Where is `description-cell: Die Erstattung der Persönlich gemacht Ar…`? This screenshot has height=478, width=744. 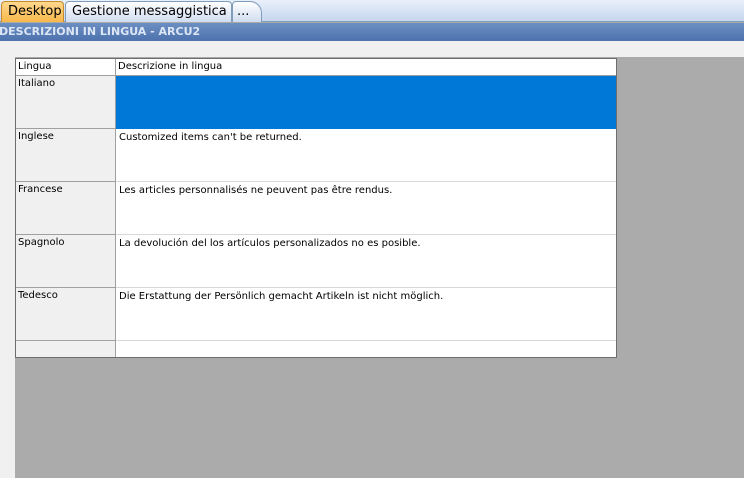 description-cell: Die Erstattung der Persönlich gemacht Ar… is located at coordinates (366, 314).